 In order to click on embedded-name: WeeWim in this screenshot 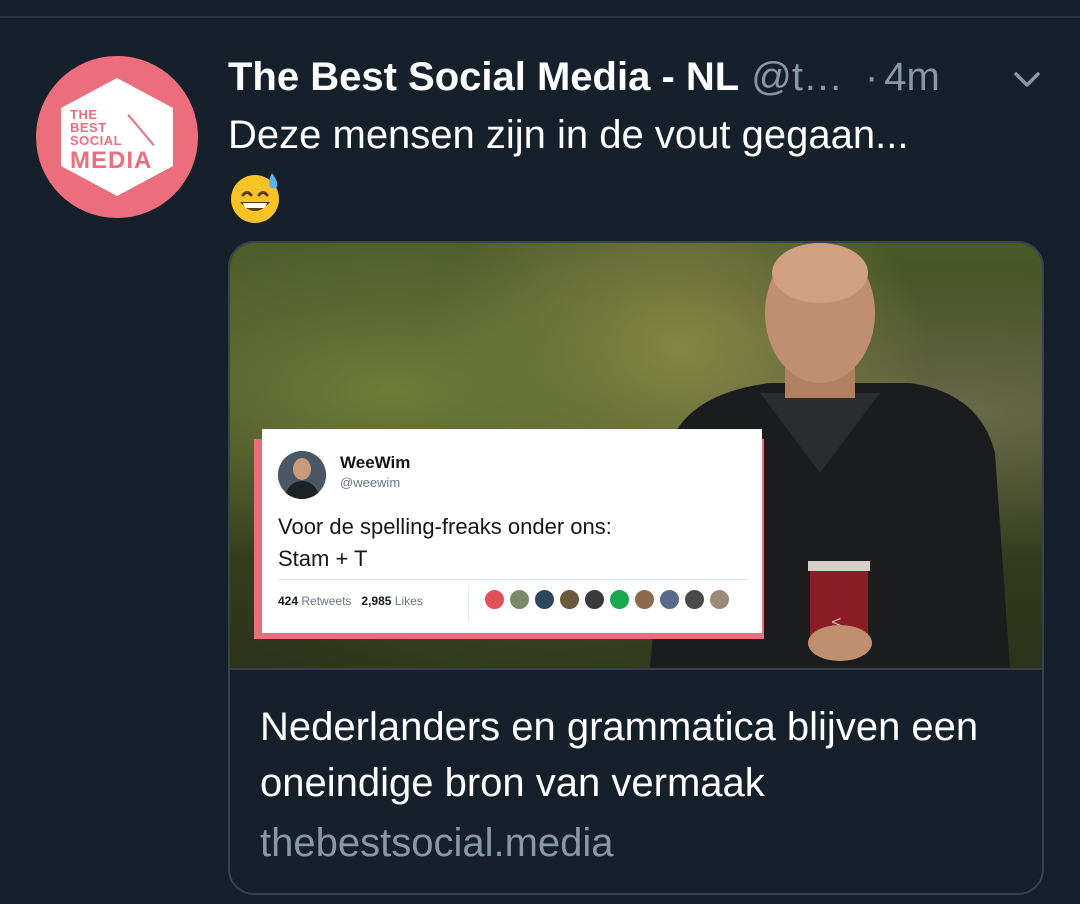, I will do `click(375, 462)`.